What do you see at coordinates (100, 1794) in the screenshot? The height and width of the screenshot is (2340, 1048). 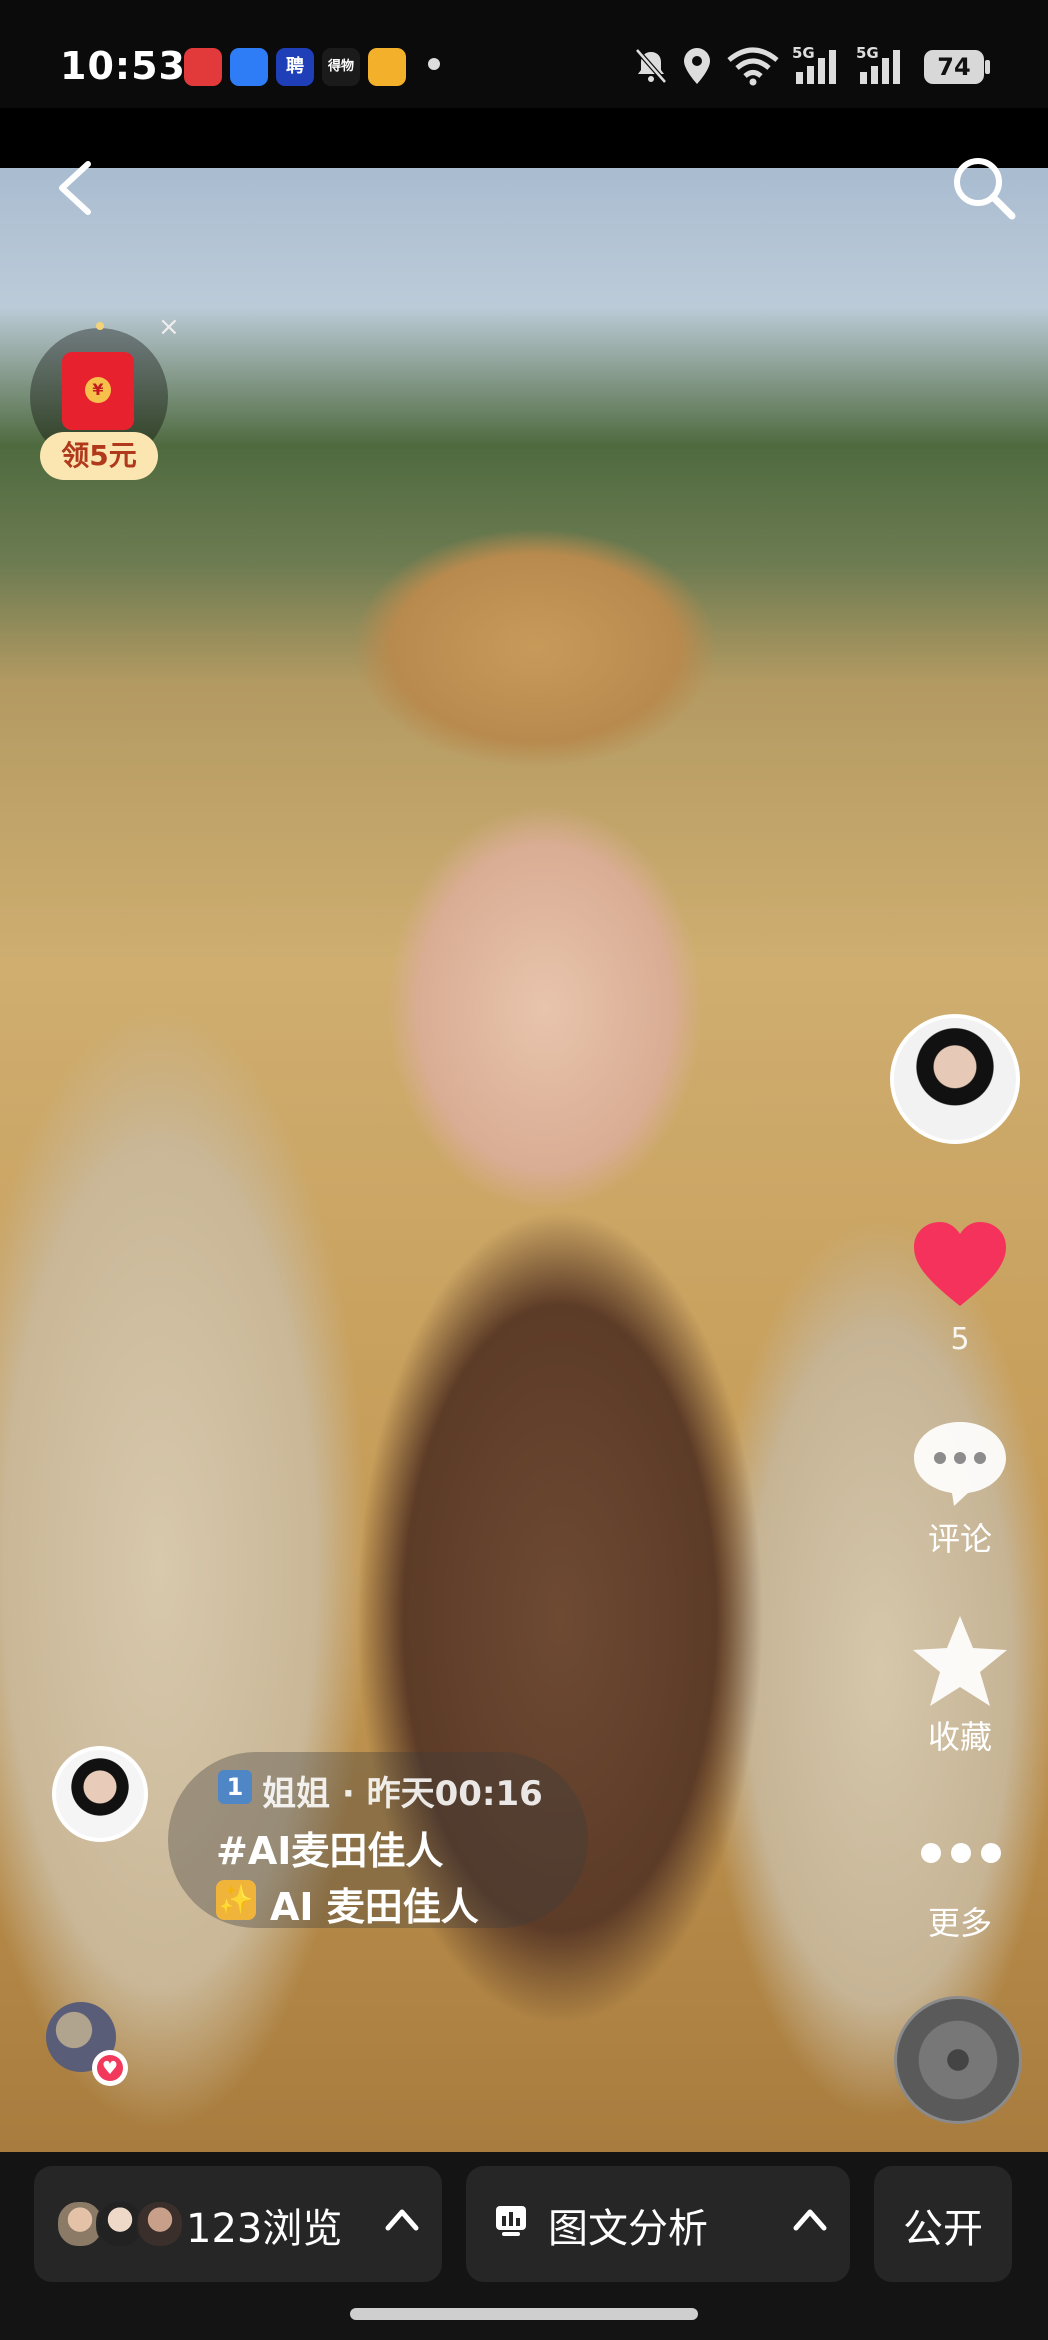 I see `poster-avatar` at bounding box center [100, 1794].